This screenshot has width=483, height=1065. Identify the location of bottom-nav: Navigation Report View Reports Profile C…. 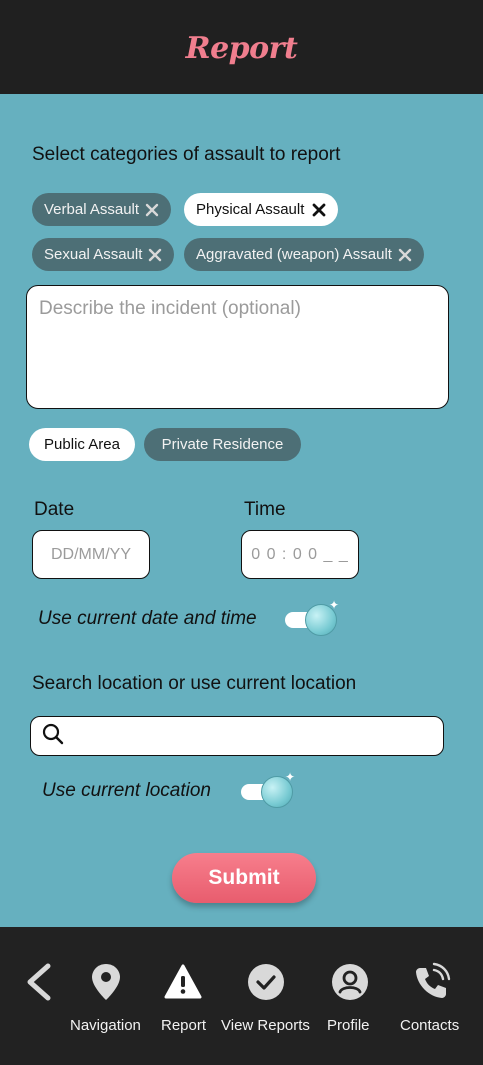
(241, 996).